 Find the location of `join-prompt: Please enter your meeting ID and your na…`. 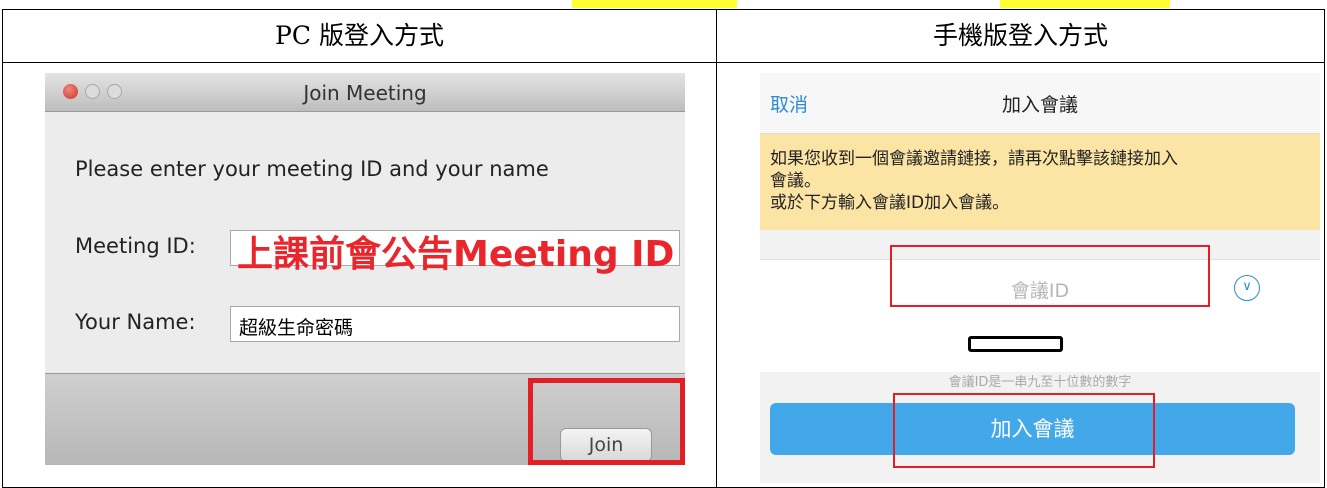

join-prompt: Please enter your meeting ID and your na… is located at coordinates (312, 169).